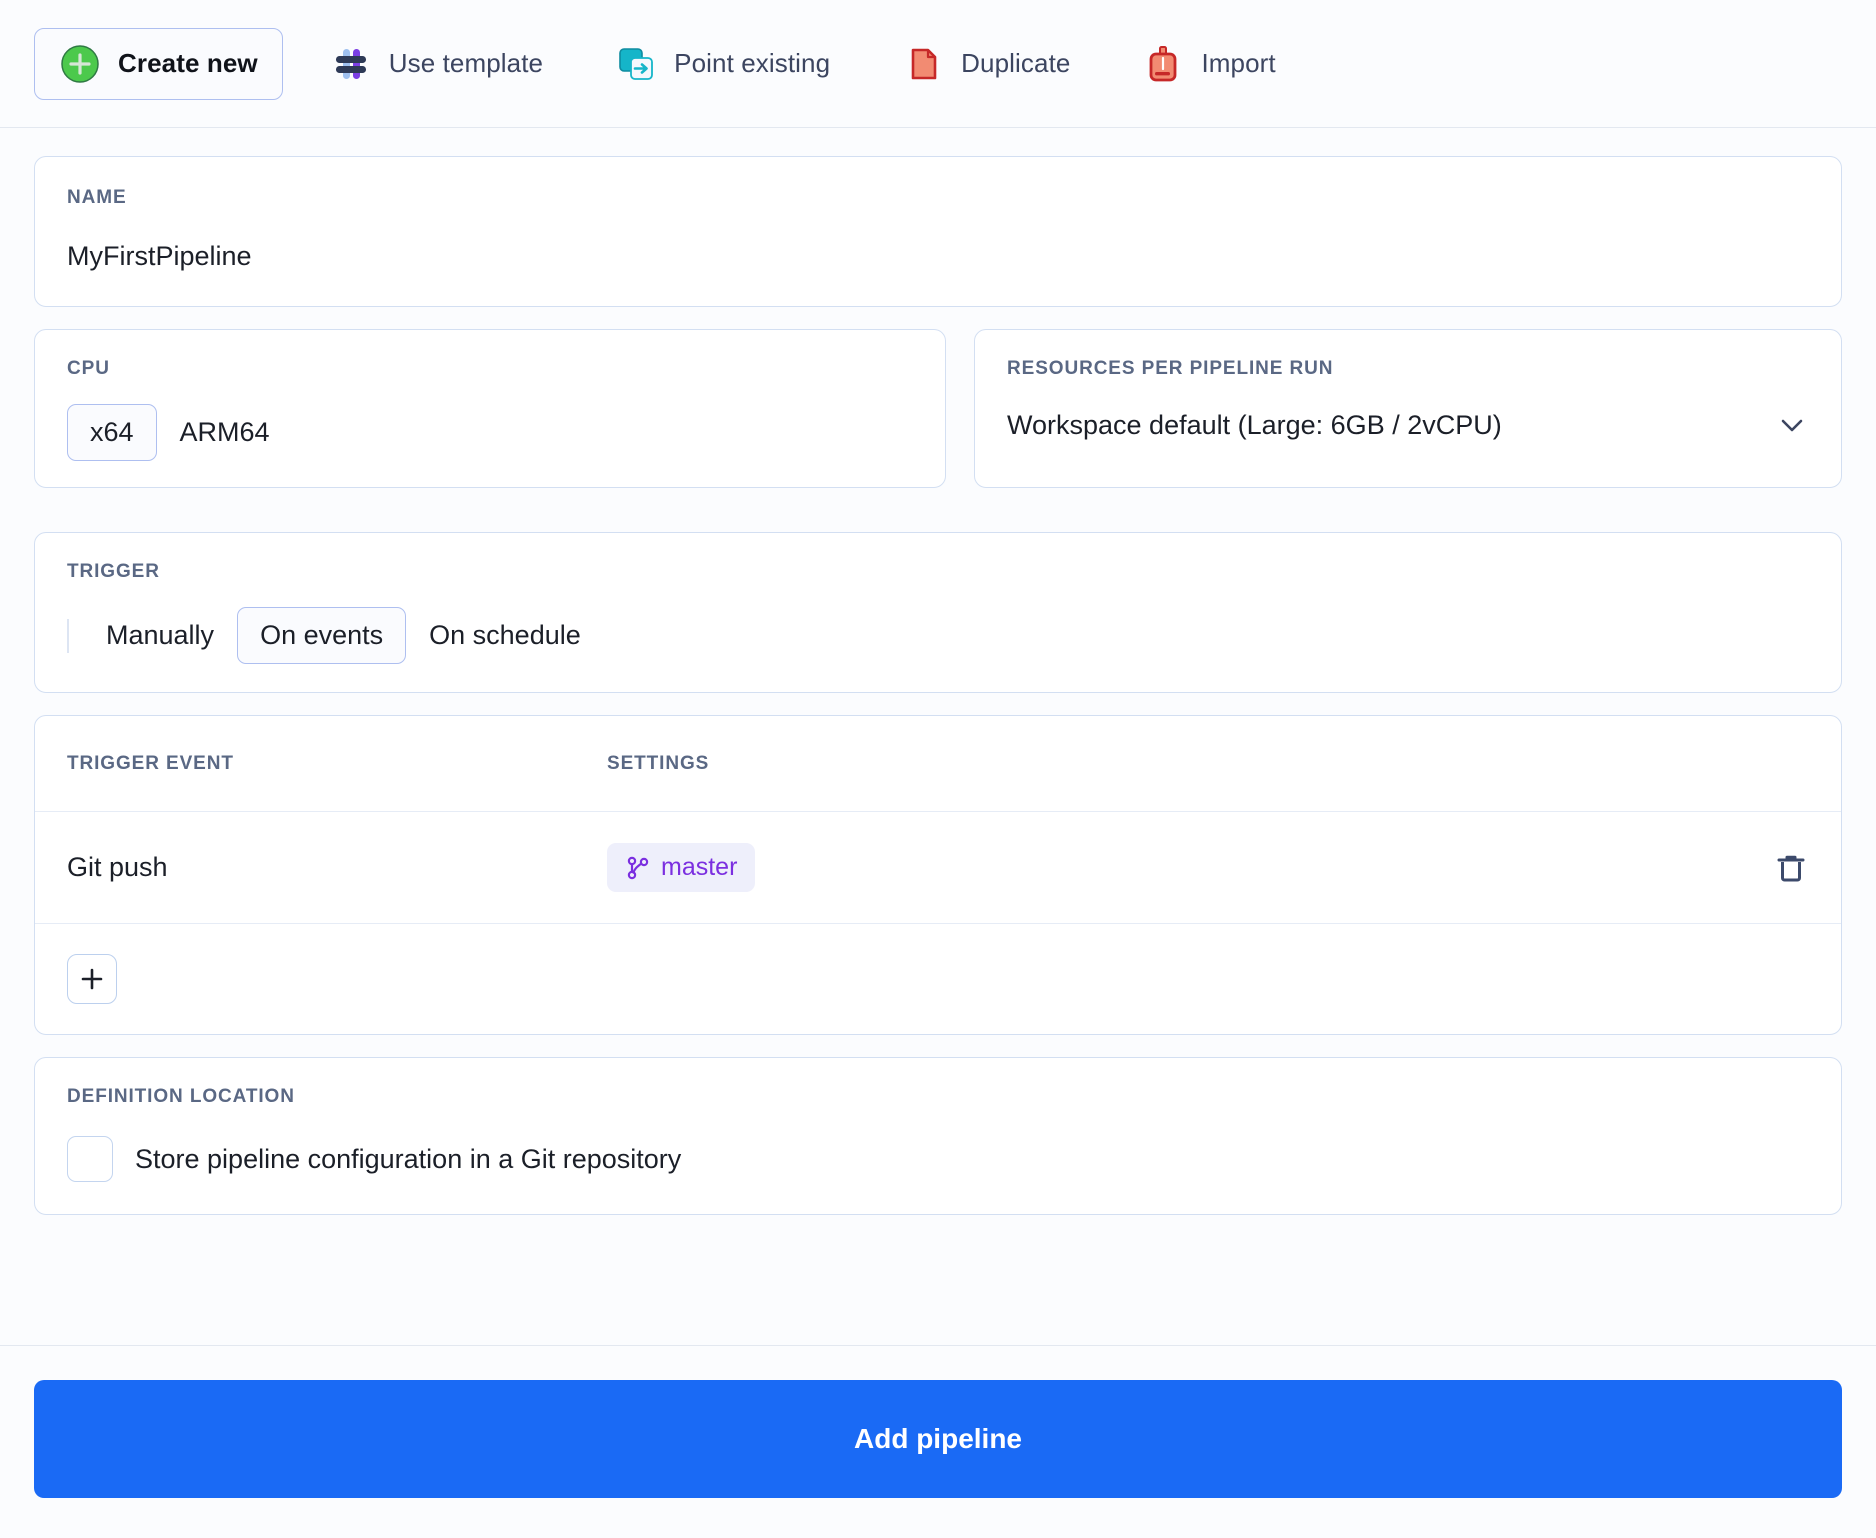  What do you see at coordinates (113, 572) in the screenshot?
I see `trigger-label: TRIGGER` at bounding box center [113, 572].